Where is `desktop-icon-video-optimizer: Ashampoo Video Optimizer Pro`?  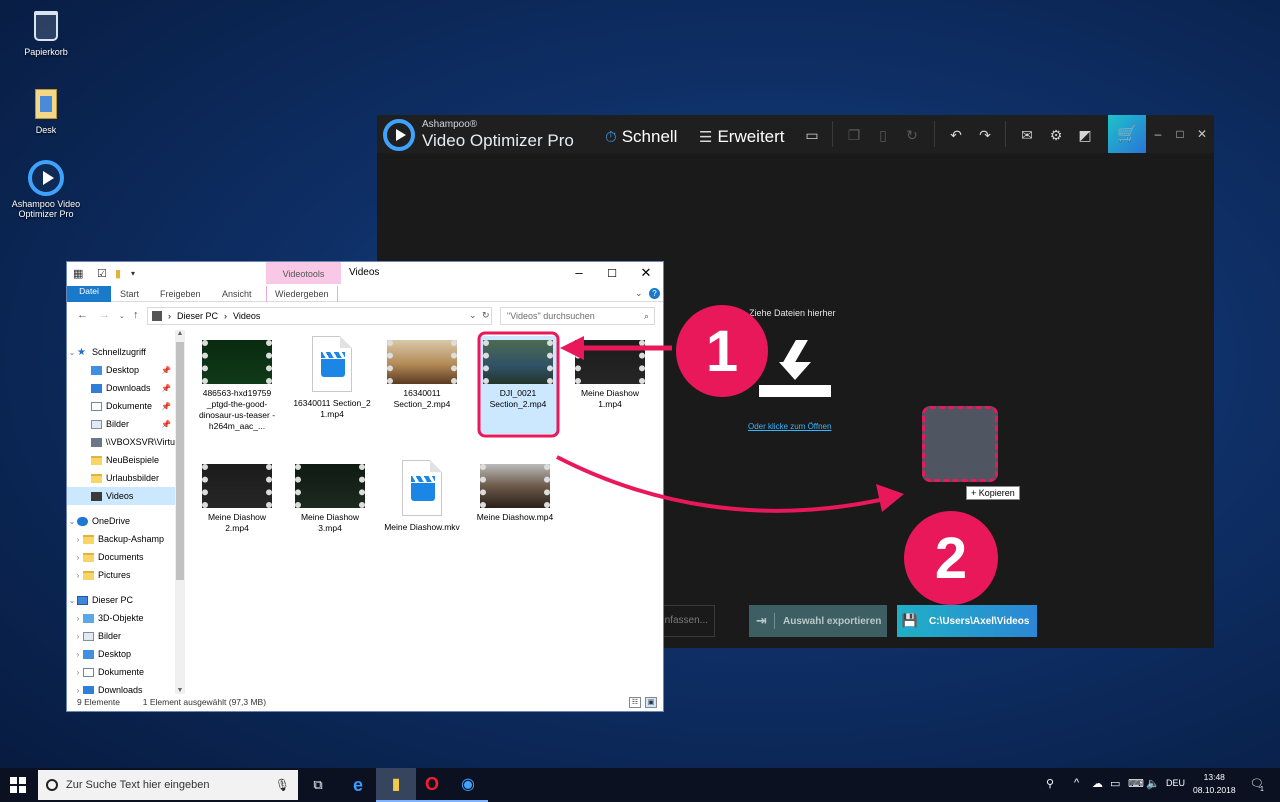 desktop-icon-video-optimizer: Ashampoo Video Optimizer Pro is located at coordinates (46, 189).